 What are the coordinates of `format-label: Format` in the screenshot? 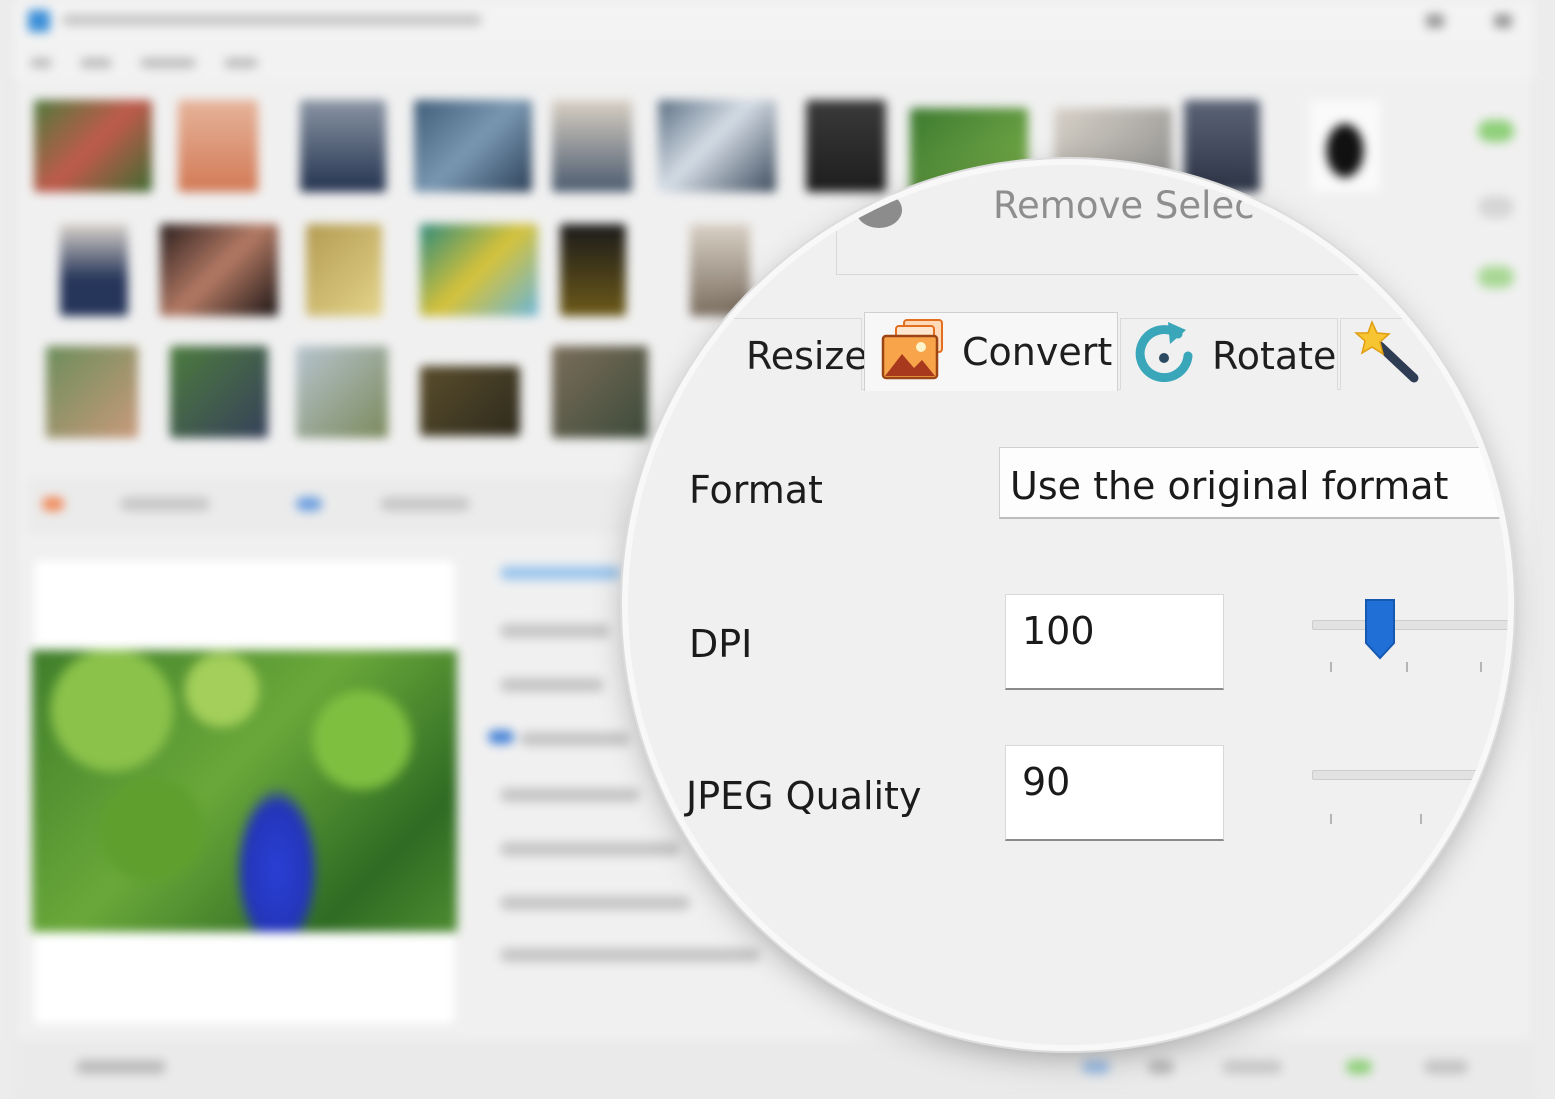 It's located at (756, 490).